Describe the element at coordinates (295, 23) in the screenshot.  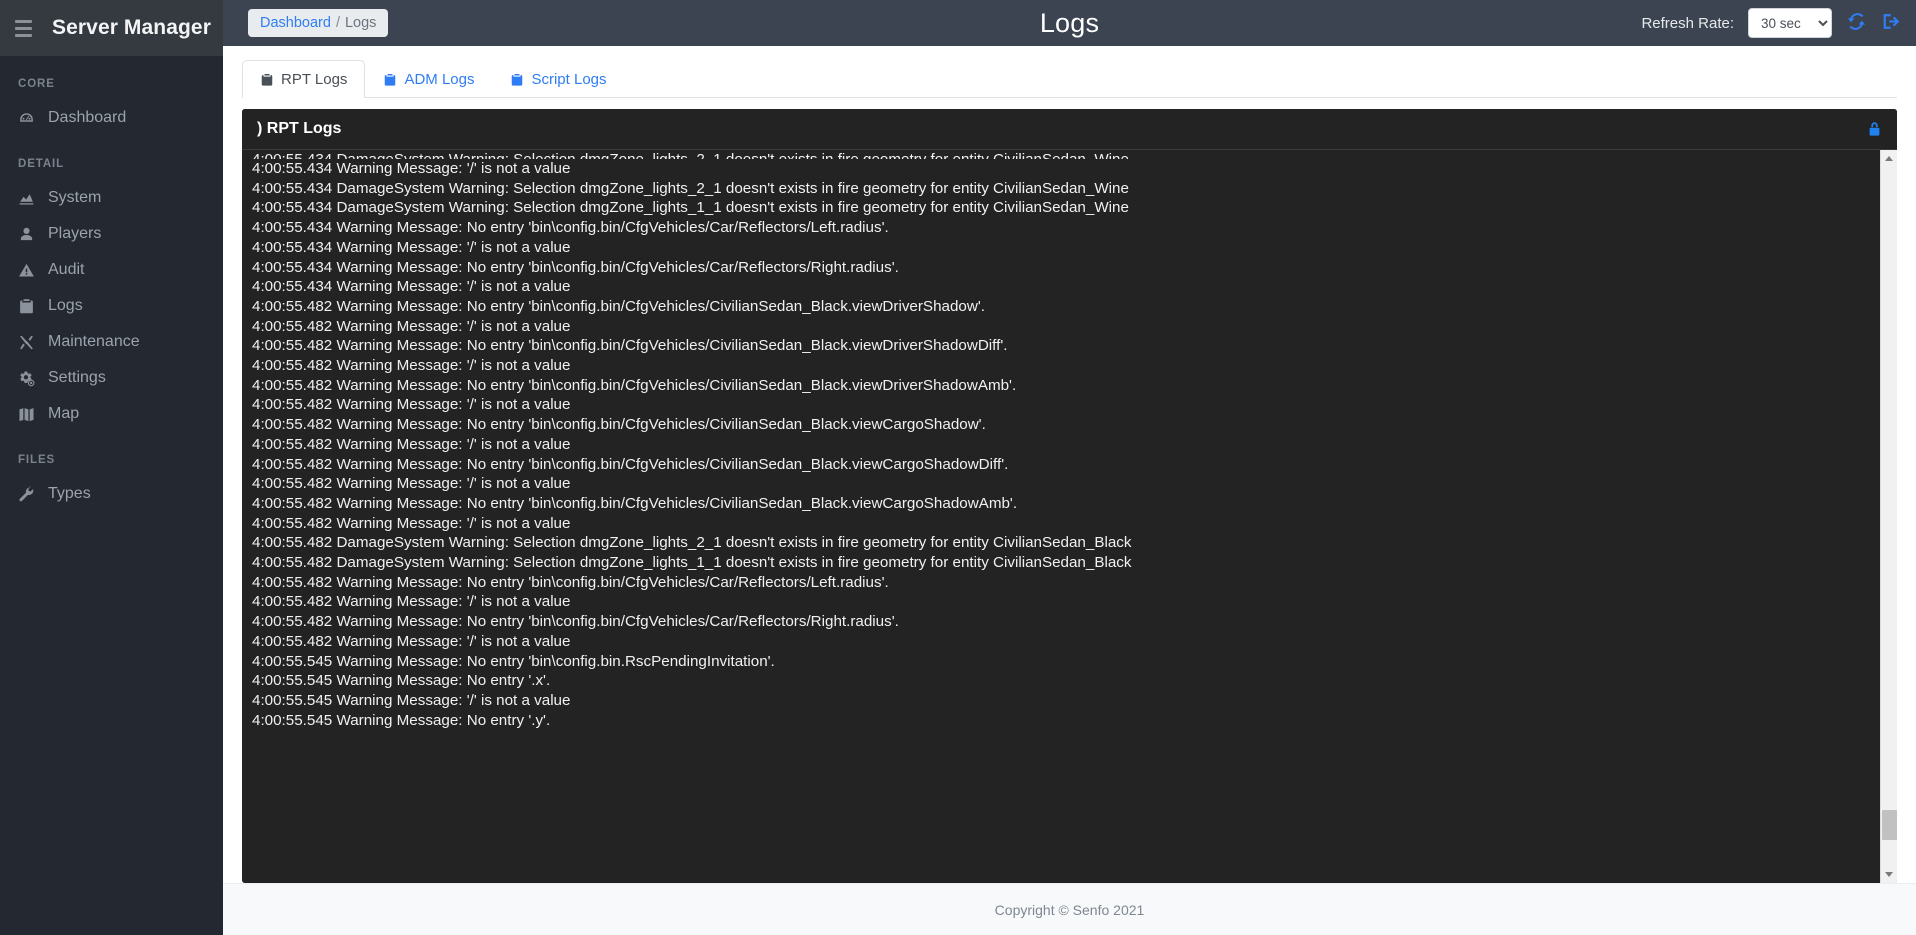
I see `breadcrumb-dashboard-link: Dashboard` at that location.